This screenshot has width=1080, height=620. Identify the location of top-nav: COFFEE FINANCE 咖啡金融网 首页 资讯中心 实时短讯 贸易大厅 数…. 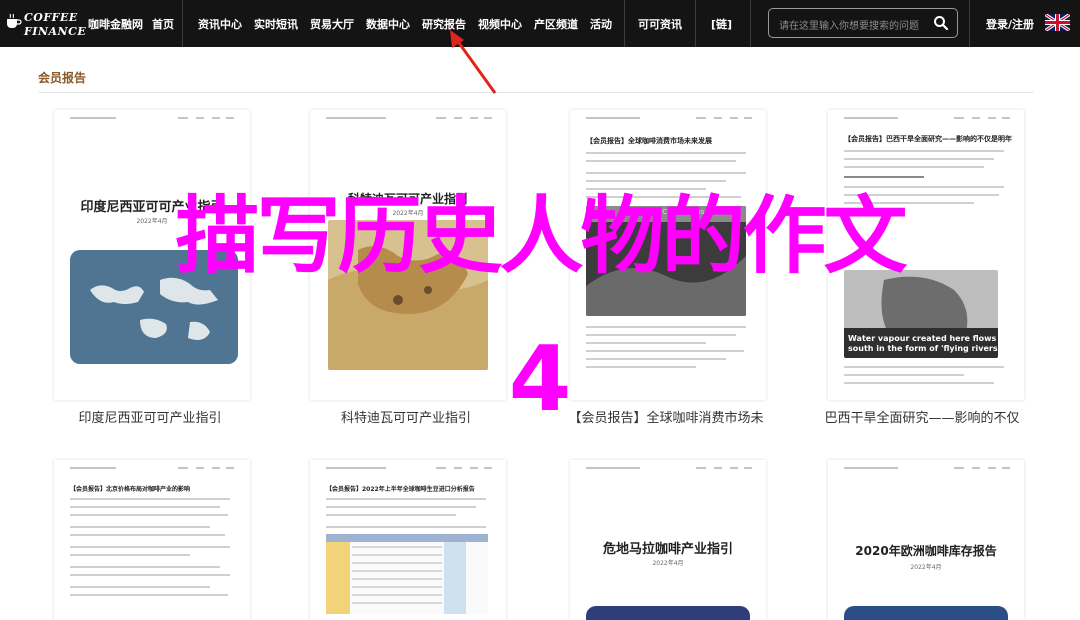
(540, 23).